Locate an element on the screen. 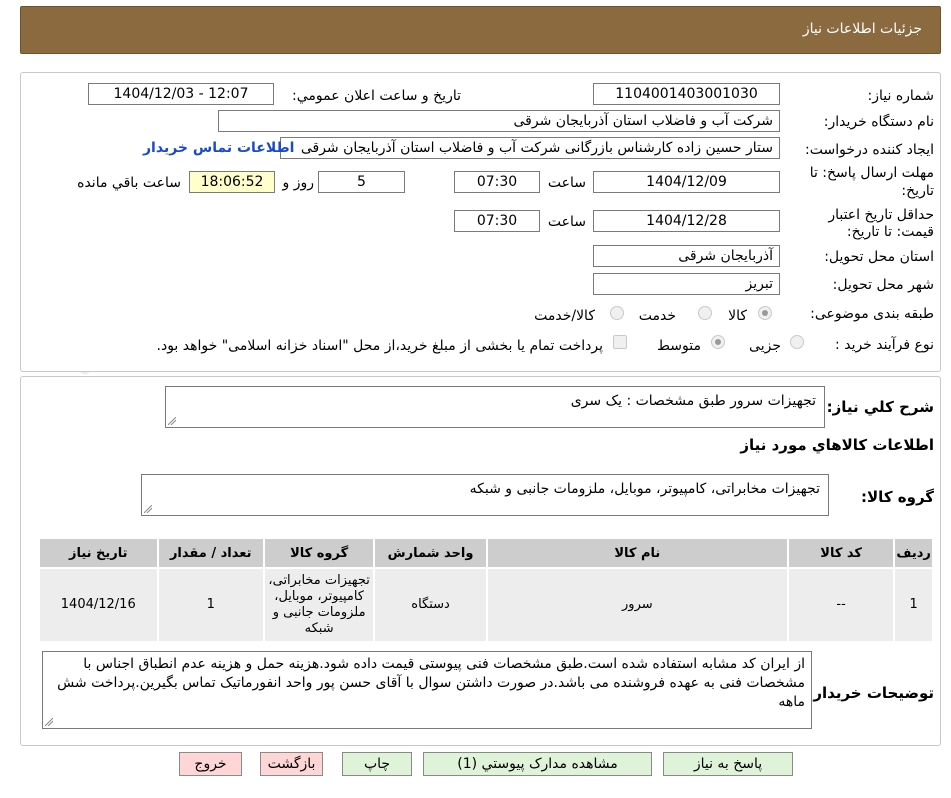  deadline-date-field: 1404/12/09 is located at coordinates (686, 182).